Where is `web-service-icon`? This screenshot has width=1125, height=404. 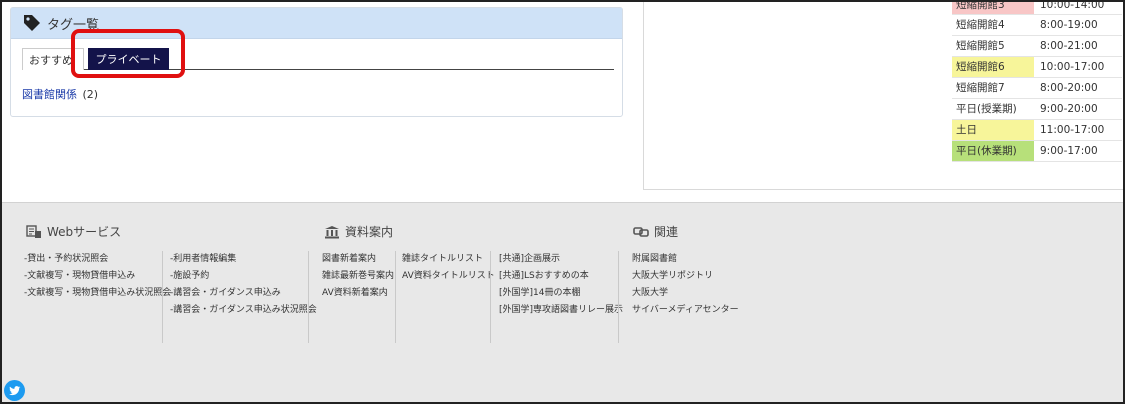
web-service-icon is located at coordinates (33, 231).